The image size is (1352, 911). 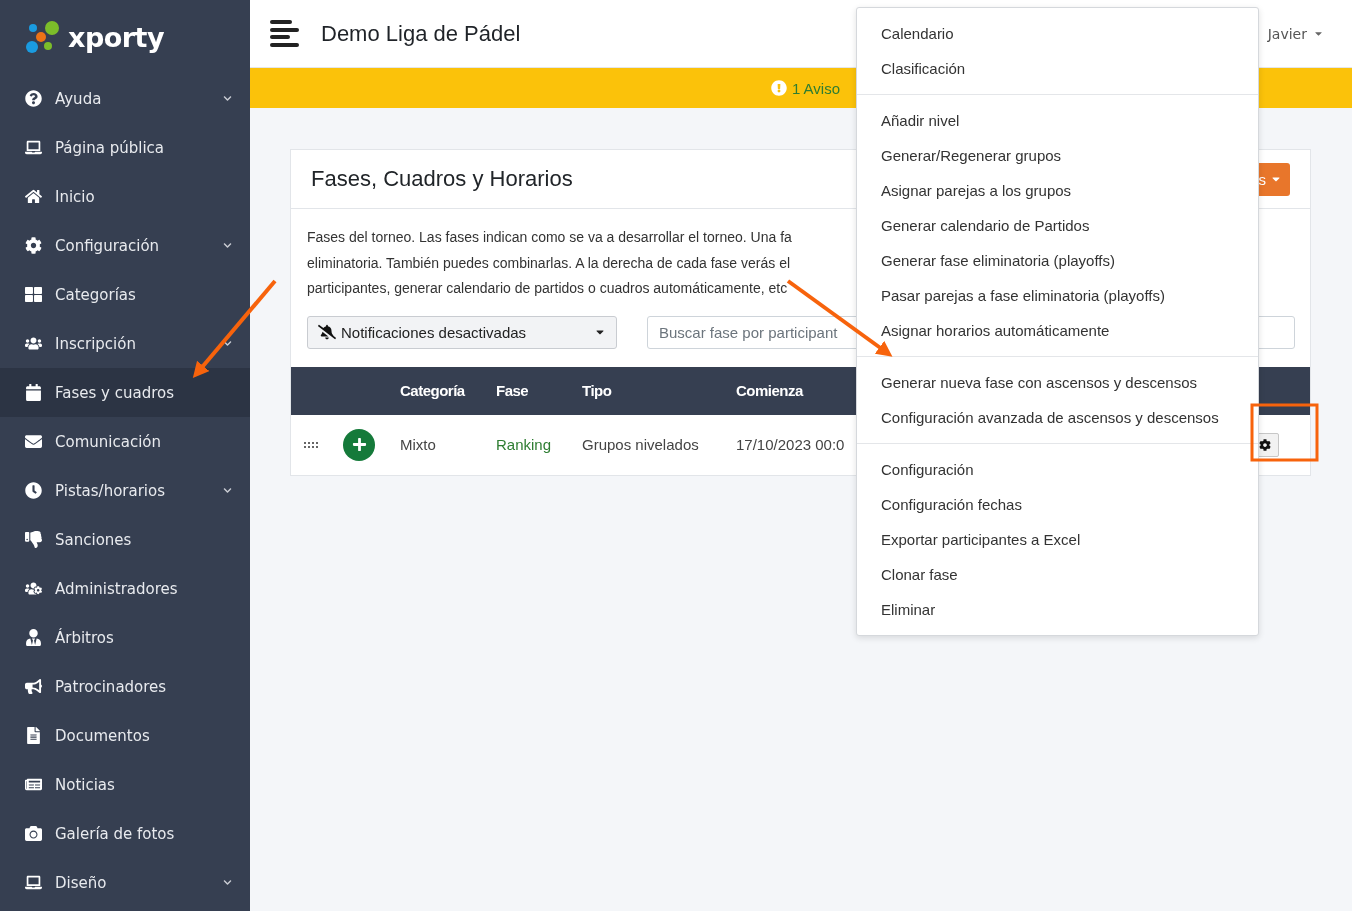 What do you see at coordinates (549, 263) in the screenshot?
I see `description-text: Fases del torneo. Las fases indican como se va a desarrollar el torneo. Una fa eliminatoria. También puedes combinarlas. A la derecha de cada fase verás el participantes, generar calendario de partidos o cuadros automáticamente, etc` at bounding box center [549, 263].